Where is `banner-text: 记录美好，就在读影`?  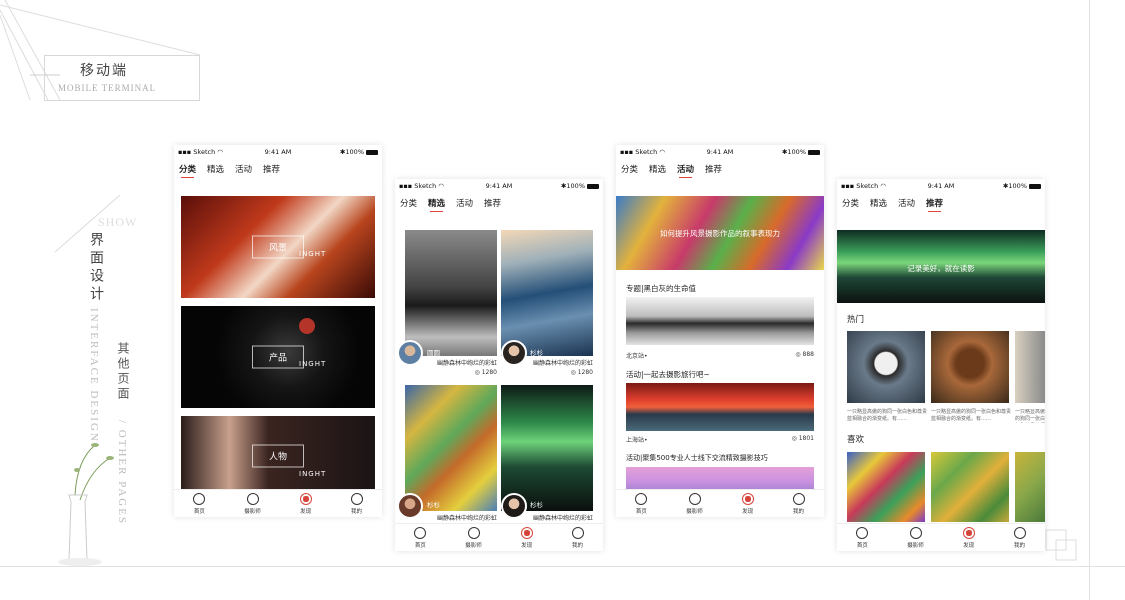
banner-text: 记录美好，就在读影 is located at coordinates (941, 268).